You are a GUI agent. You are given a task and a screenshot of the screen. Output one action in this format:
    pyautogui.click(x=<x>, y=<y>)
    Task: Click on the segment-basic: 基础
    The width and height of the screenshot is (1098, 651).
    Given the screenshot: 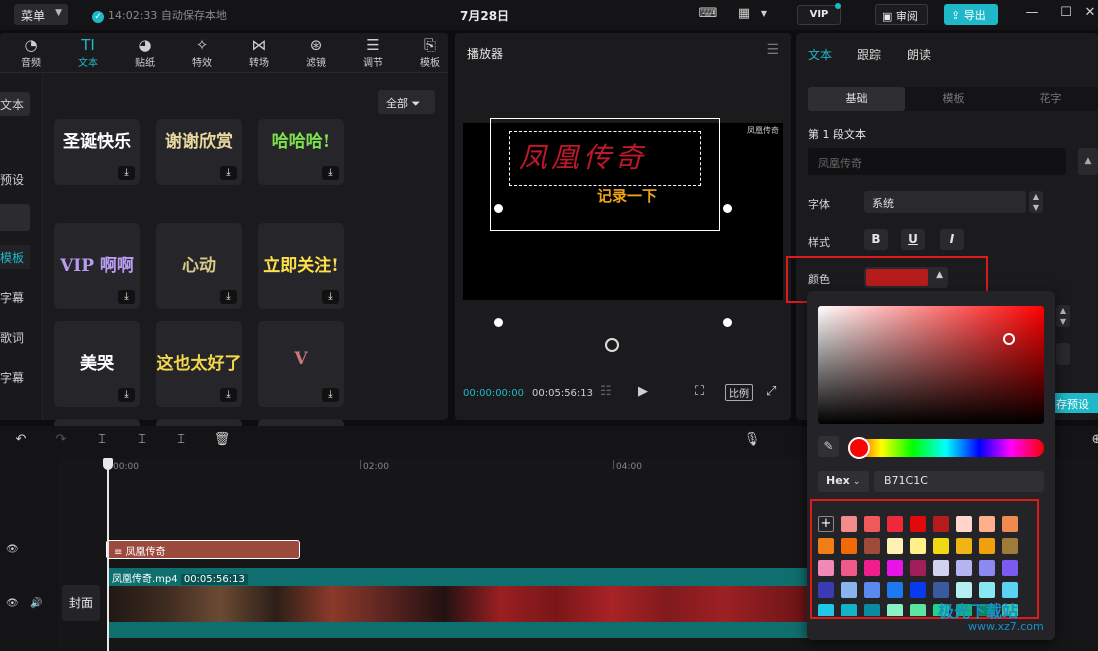 What is the action you would take?
    pyautogui.click(x=856, y=99)
    